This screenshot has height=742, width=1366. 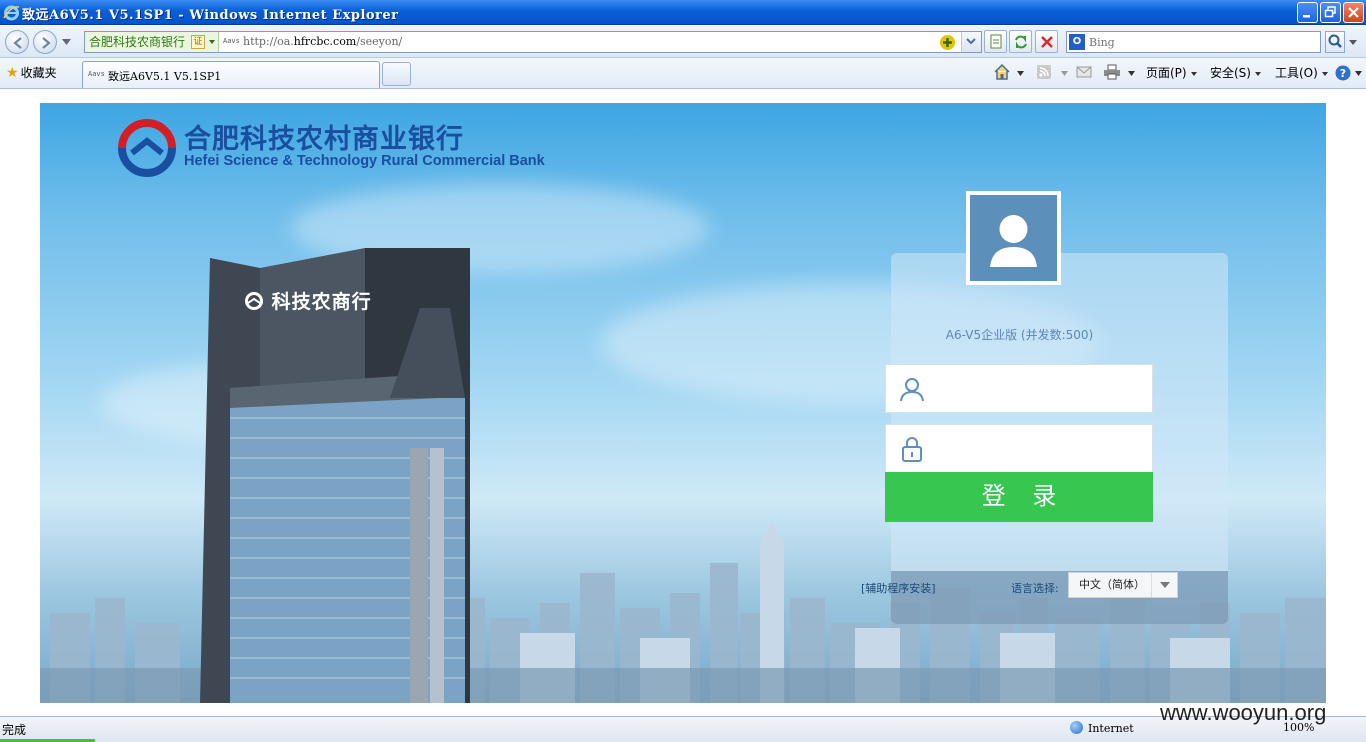 What do you see at coordinates (1019, 335) in the screenshot?
I see `edition-label: A6-V5企业版 (并发数:500)` at bounding box center [1019, 335].